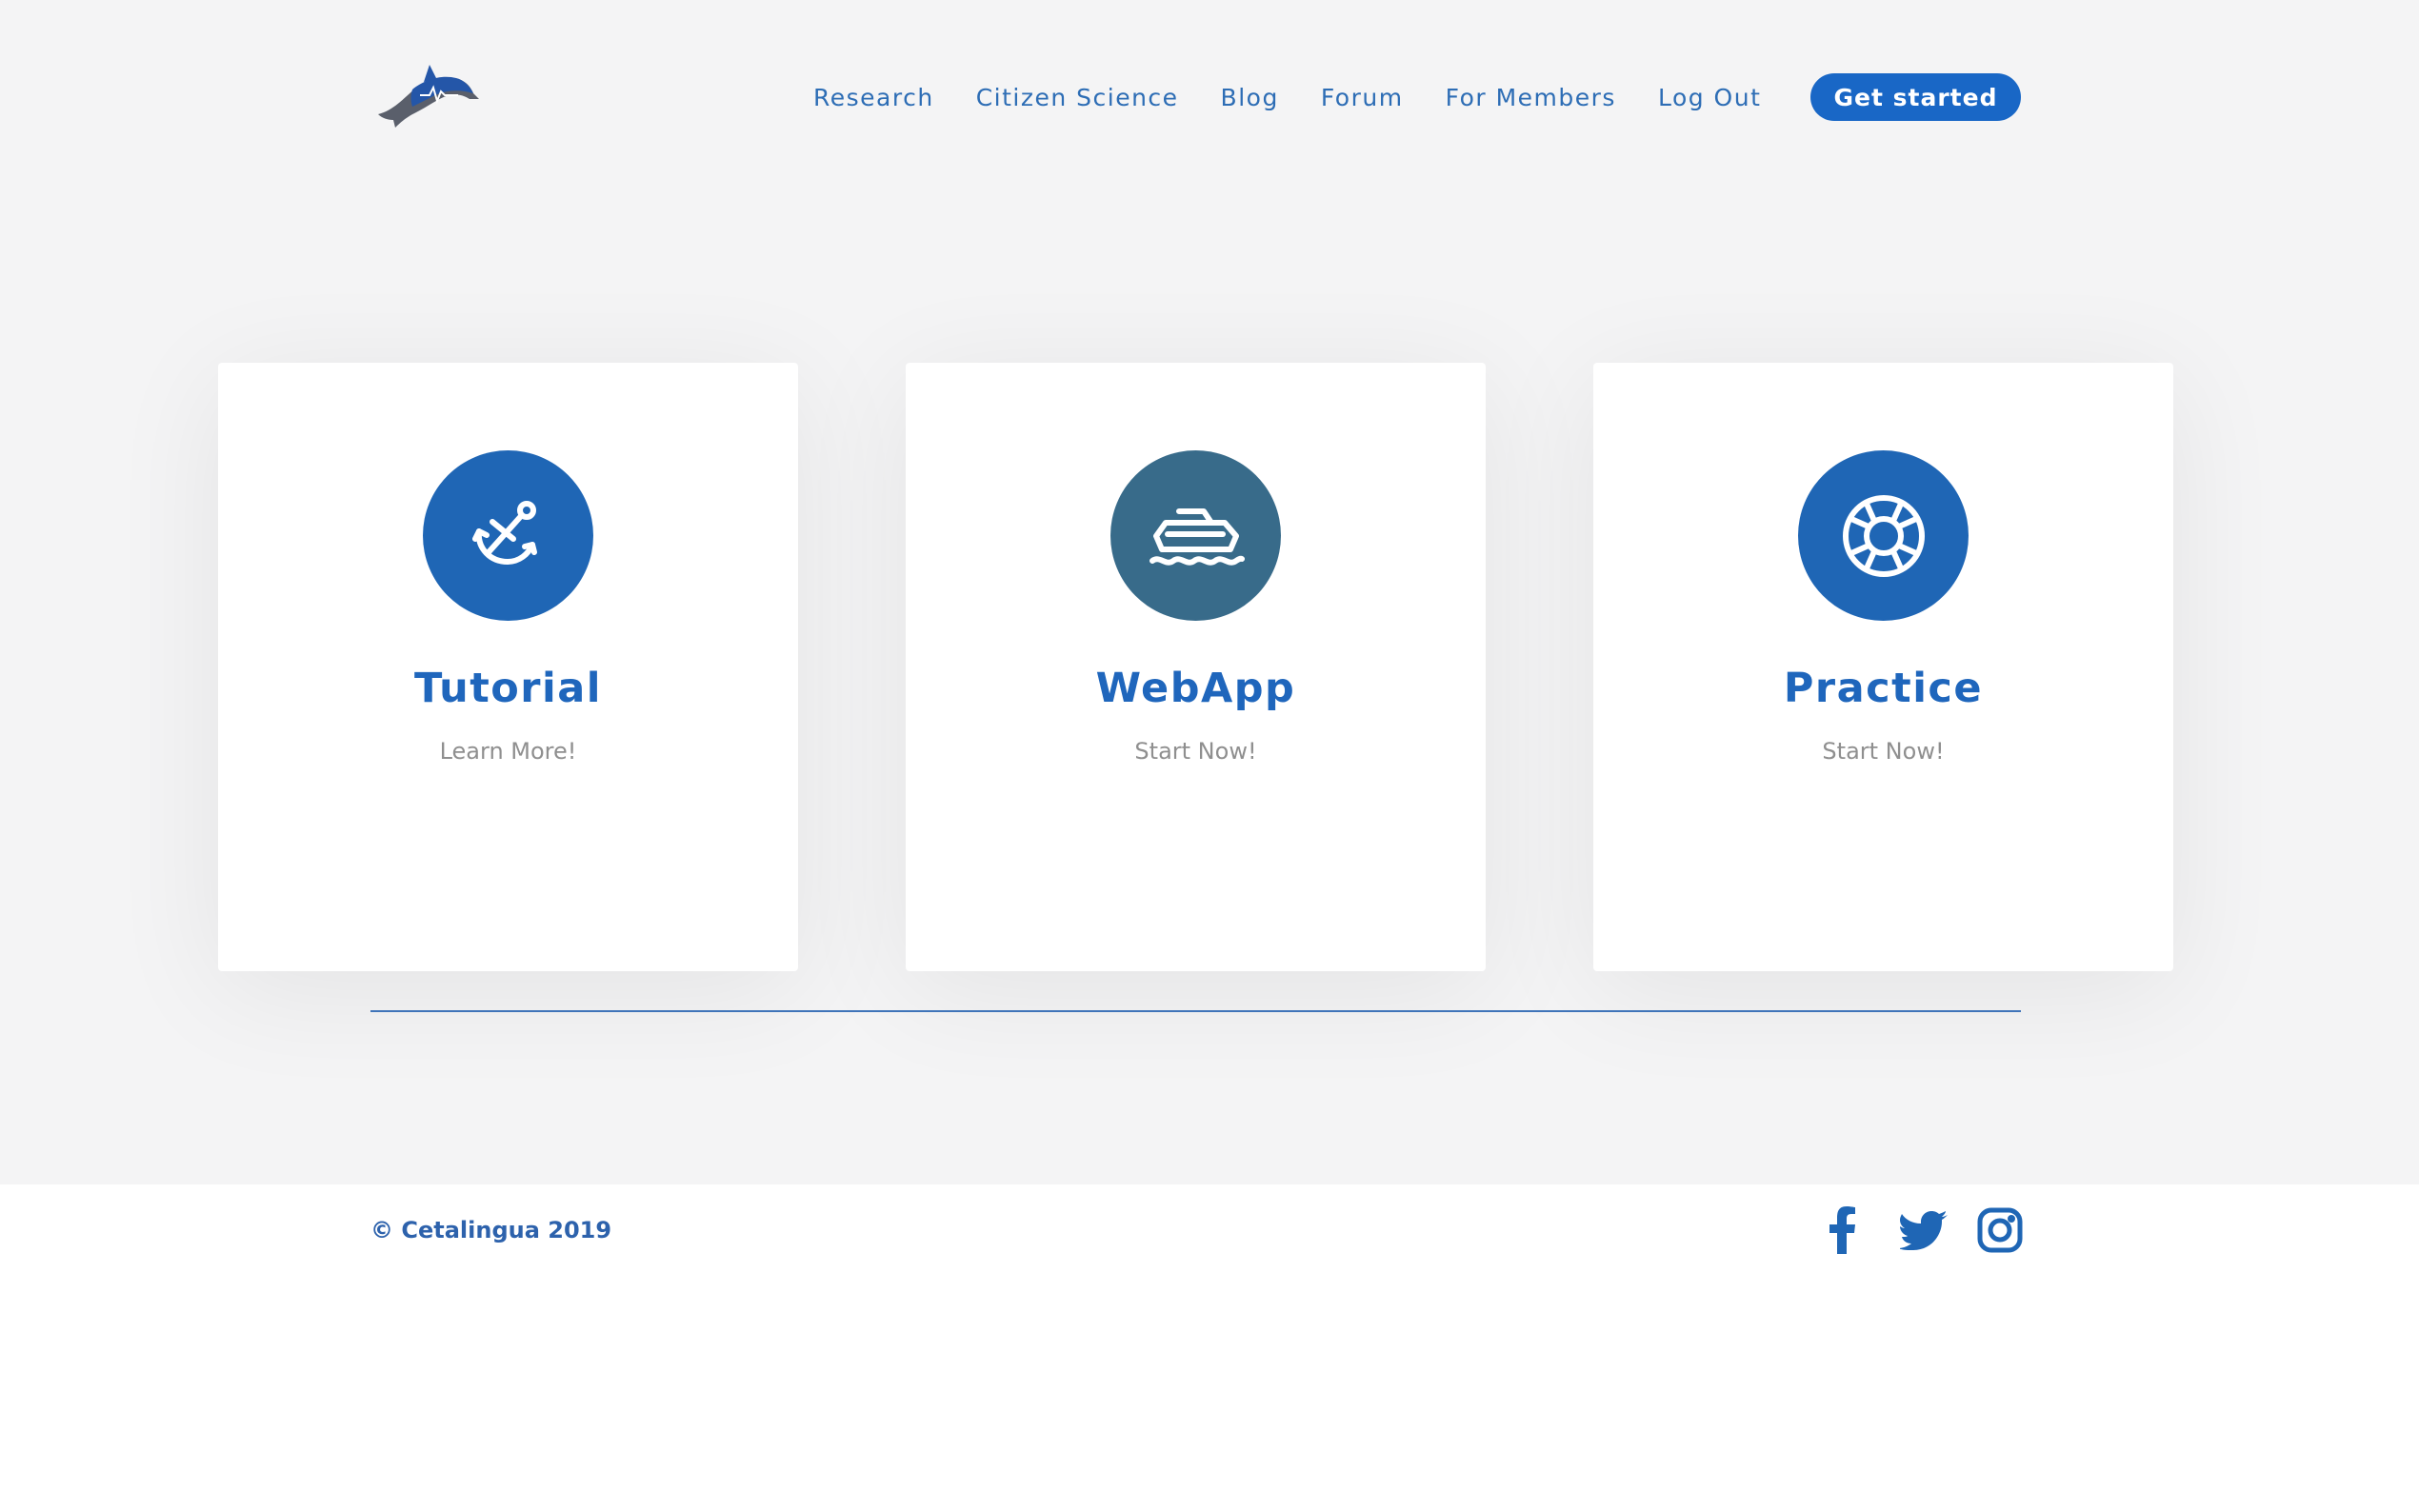  What do you see at coordinates (508, 535) in the screenshot?
I see `anchor-icon` at bounding box center [508, 535].